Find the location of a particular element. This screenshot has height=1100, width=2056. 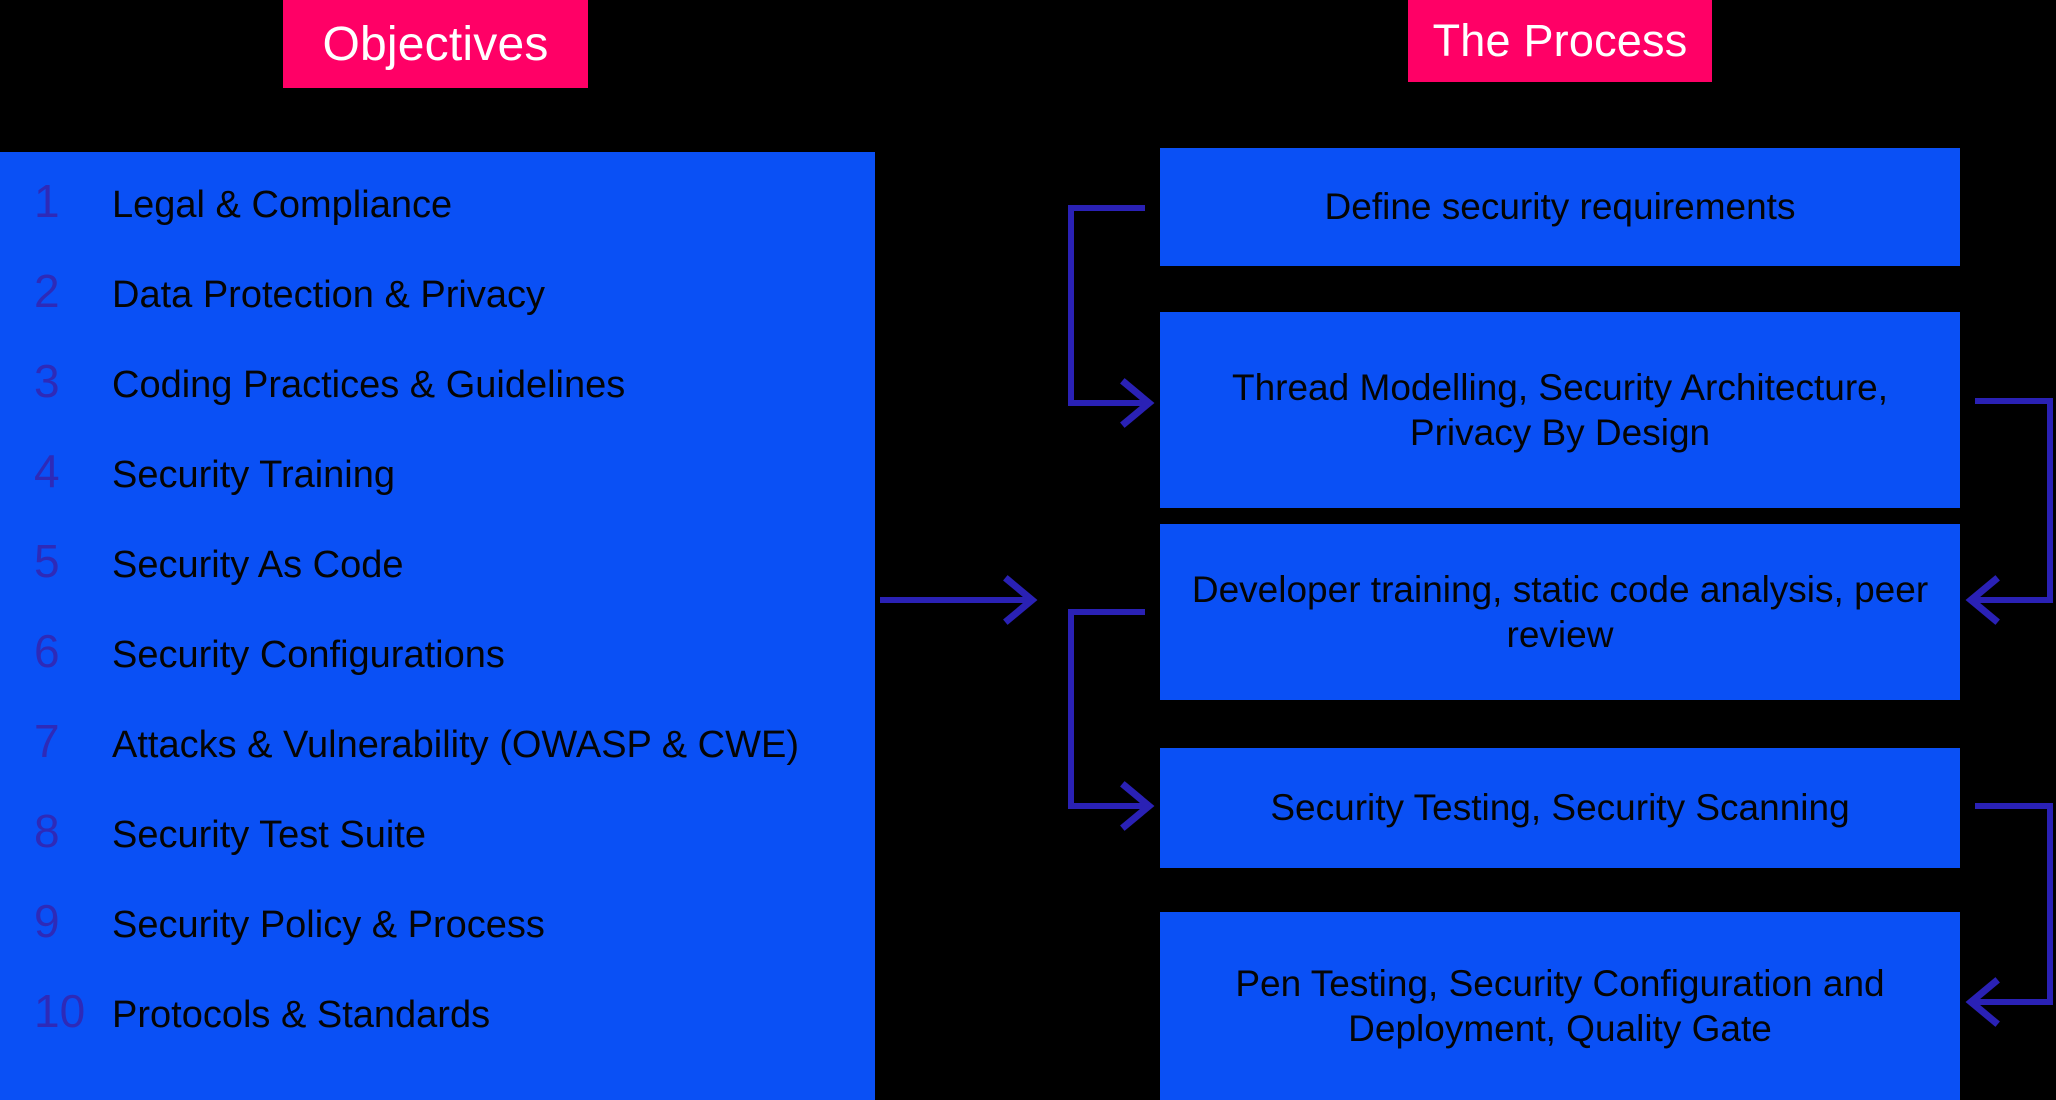

list-item: 6 Security Configurations is located at coordinates (437, 673).